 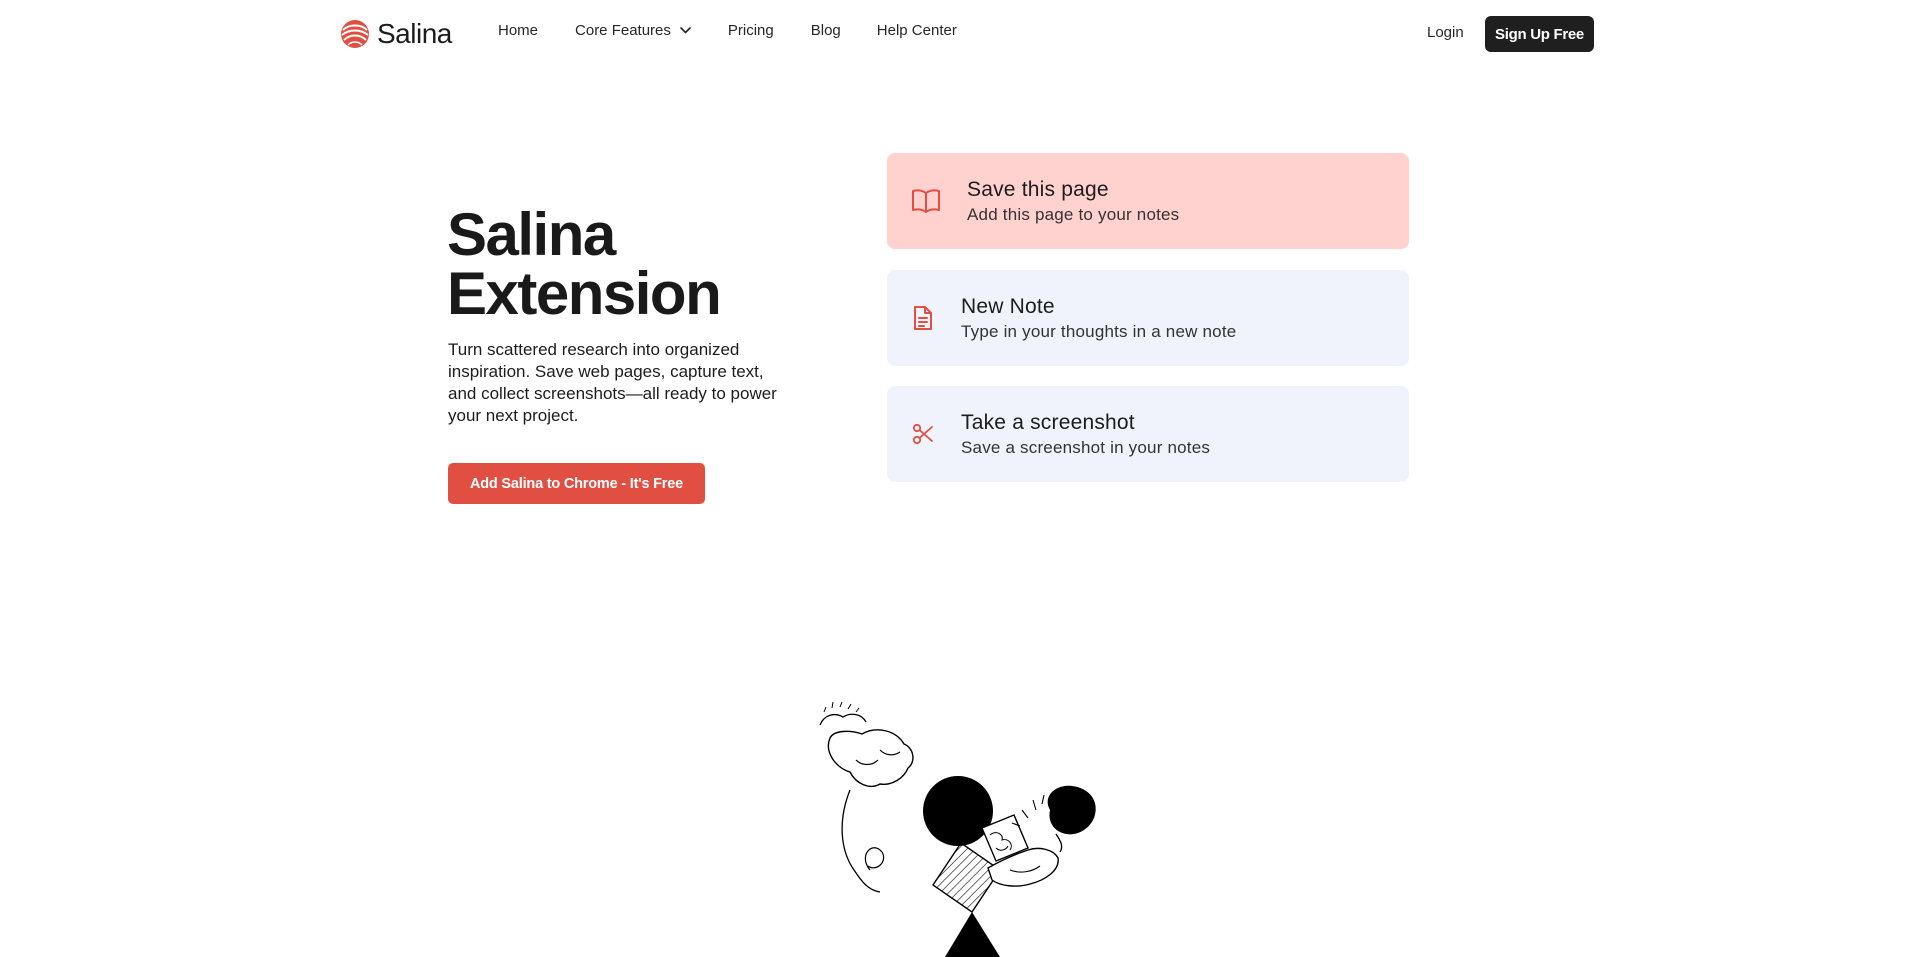 What do you see at coordinates (1048, 422) in the screenshot?
I see `screenshot-title: Take a screenshot` at bounding box center [1048, 422].